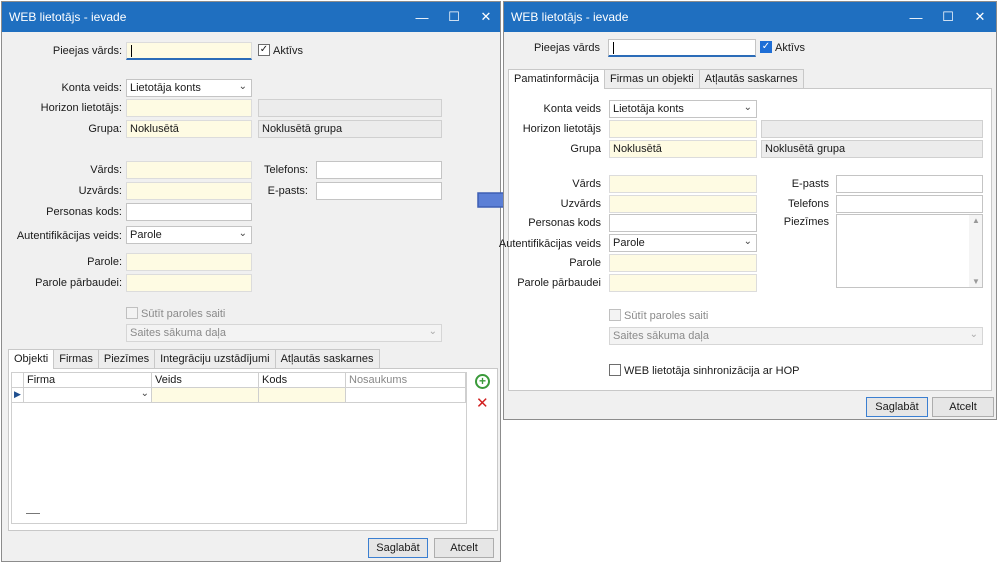 This screenshot has height=566, width=999. What do you see at coordinates (556, 79) in the screenshot?
I see `tab-pamatinformacija: Pamatinformācija` at bounding box center [556, 79].